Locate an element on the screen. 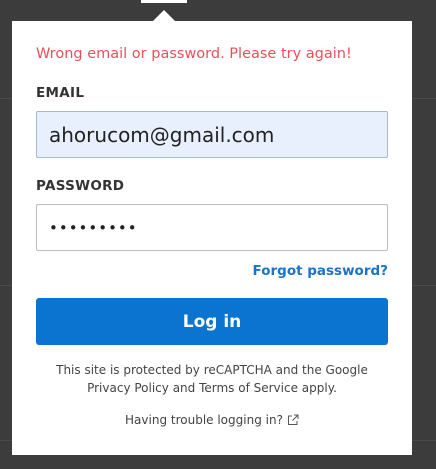 This screenshot has width=436, height=469. password-label: PASSWORD is located at coordinates (80, 186).